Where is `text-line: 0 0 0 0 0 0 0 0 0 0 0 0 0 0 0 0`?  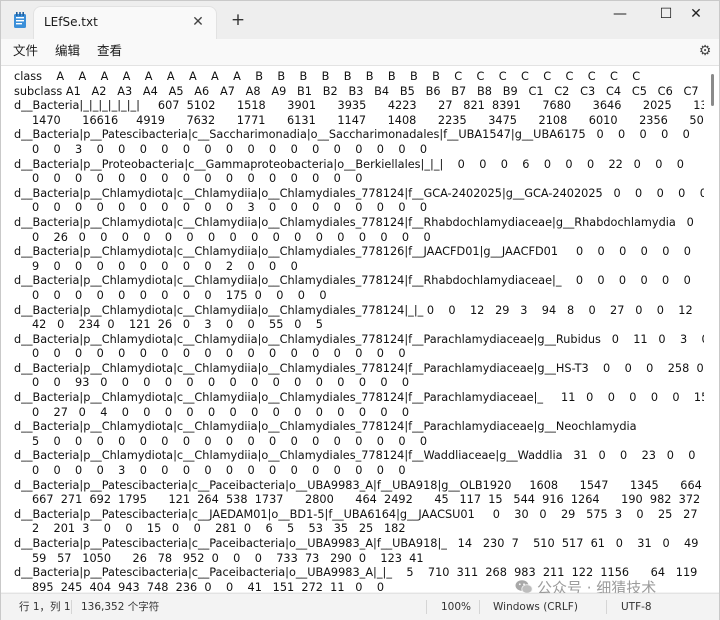 text-line: 0 0 0 0 0 0 0 0 0 0 0 0 0 0 0 0 is located at coordinates (359, 179).